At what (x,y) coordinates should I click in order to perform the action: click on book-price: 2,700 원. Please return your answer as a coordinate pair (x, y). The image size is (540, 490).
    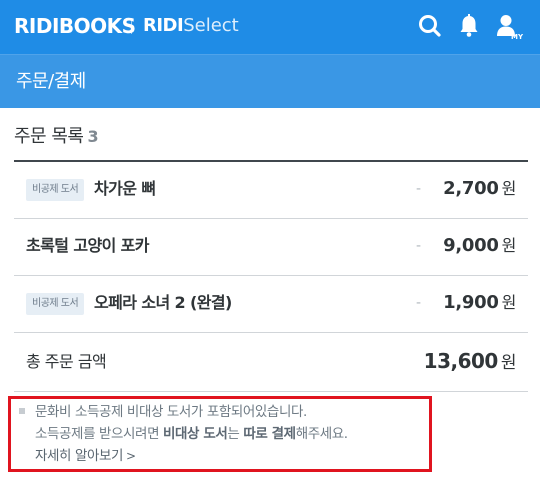
    Looking at the image, I should click on (479, 189).